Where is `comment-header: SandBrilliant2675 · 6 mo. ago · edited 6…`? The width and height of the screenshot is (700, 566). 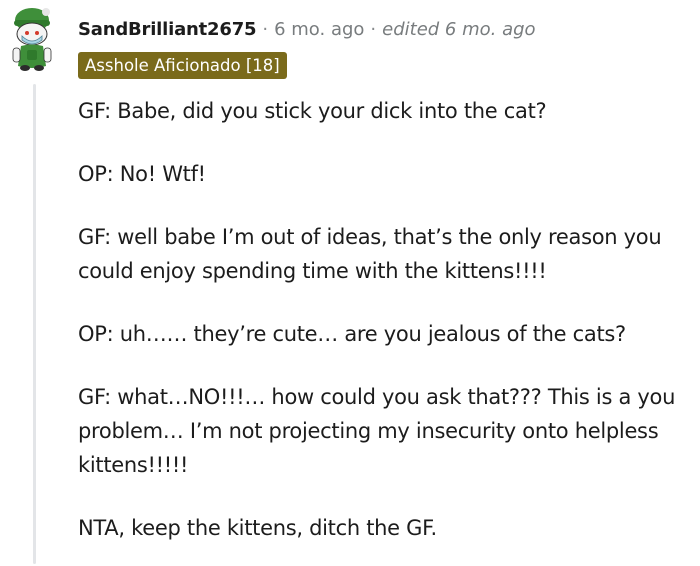
comment-header: SandBrilliant2675 · 6 mo. ago · edited 6… is located at coordinates (307, 29).